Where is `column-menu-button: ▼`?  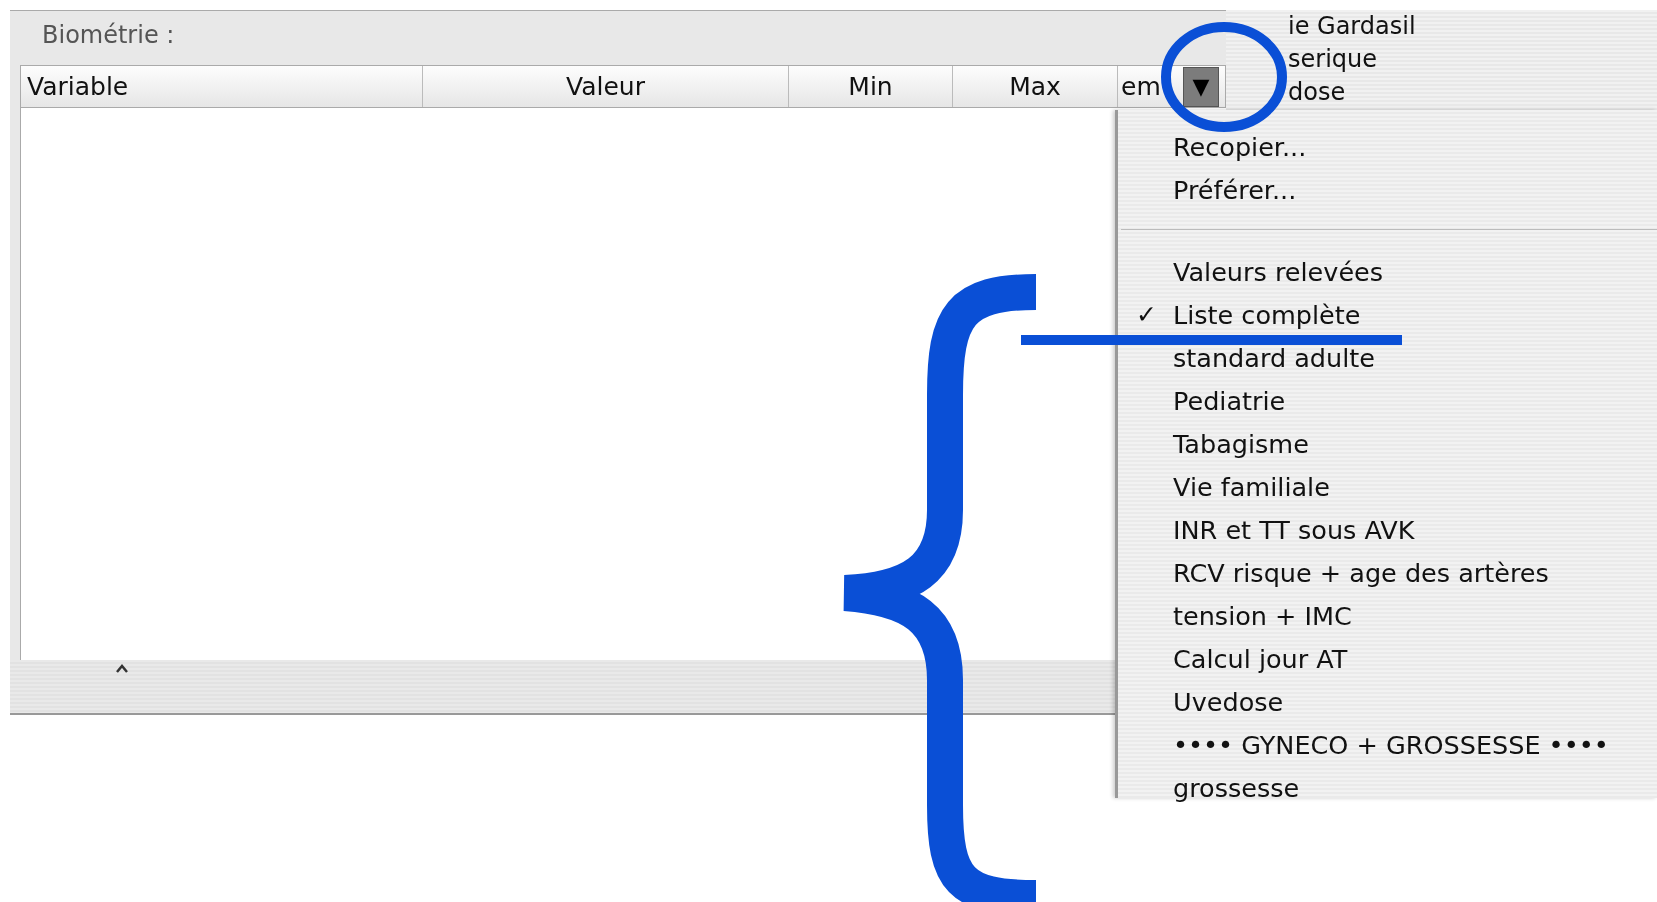
column-menu-button: ▼ is located at coordinates (1201, 86).